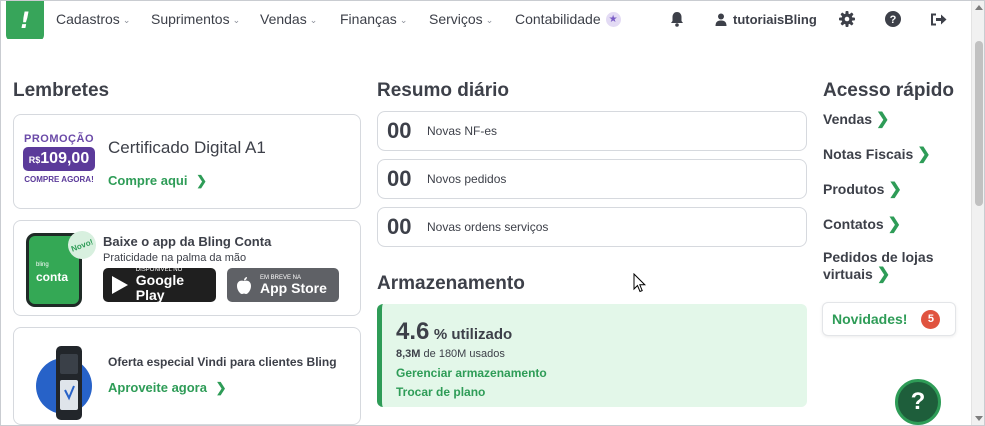  I want to click on change-plan-link: Trocar de plano, so click(440, 392).